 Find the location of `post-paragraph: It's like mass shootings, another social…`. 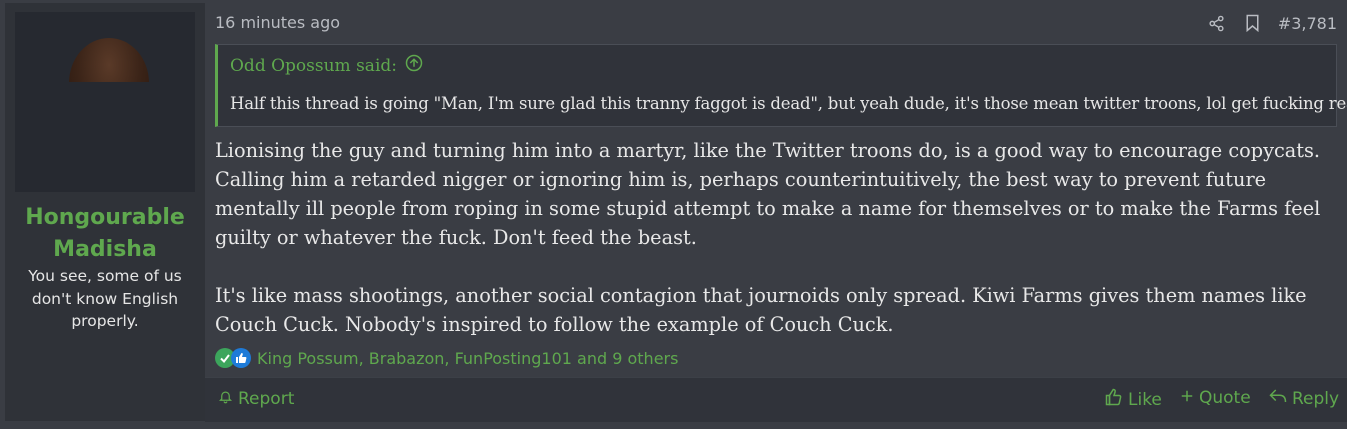

post-paragraph: It's like mass shootings, another social… is located at coordinates (761, 310).